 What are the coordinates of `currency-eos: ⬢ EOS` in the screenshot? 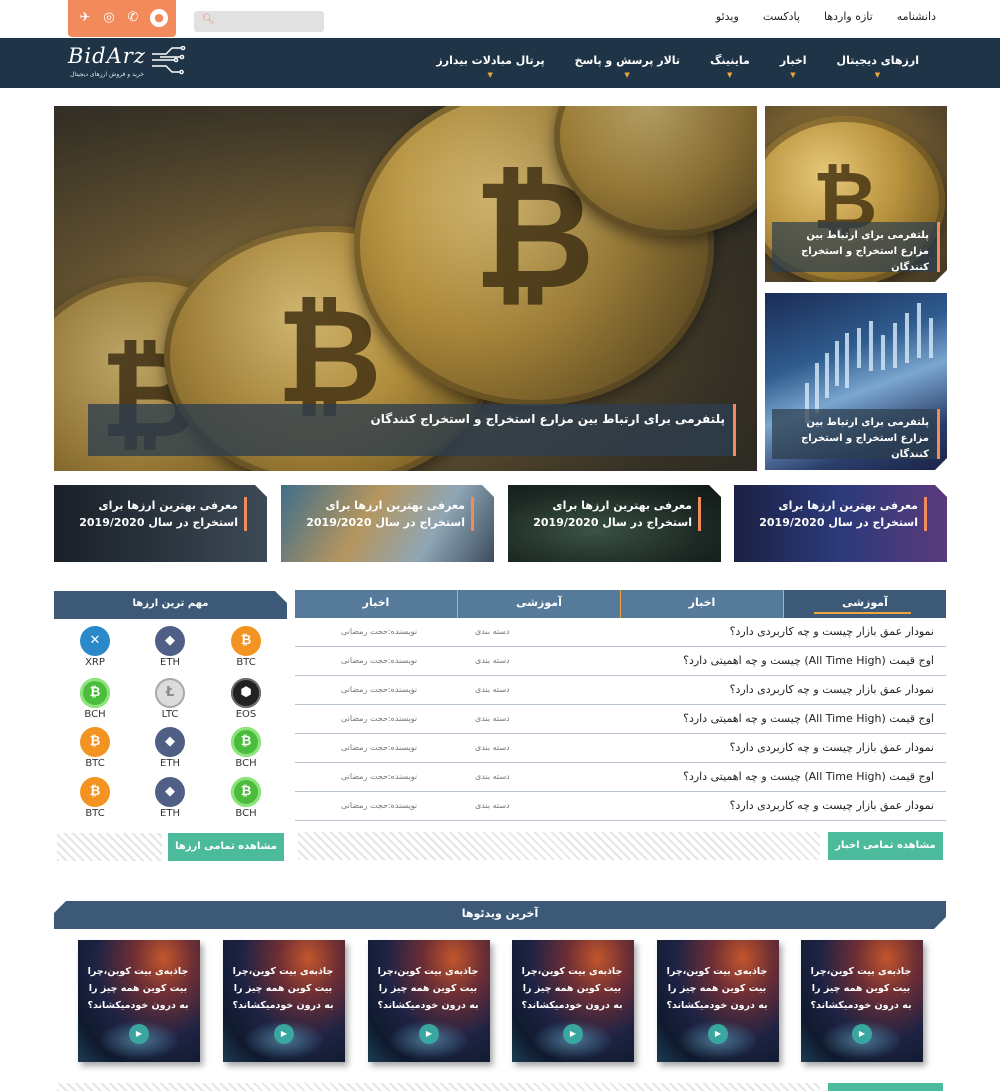 It's located at (246, 701).